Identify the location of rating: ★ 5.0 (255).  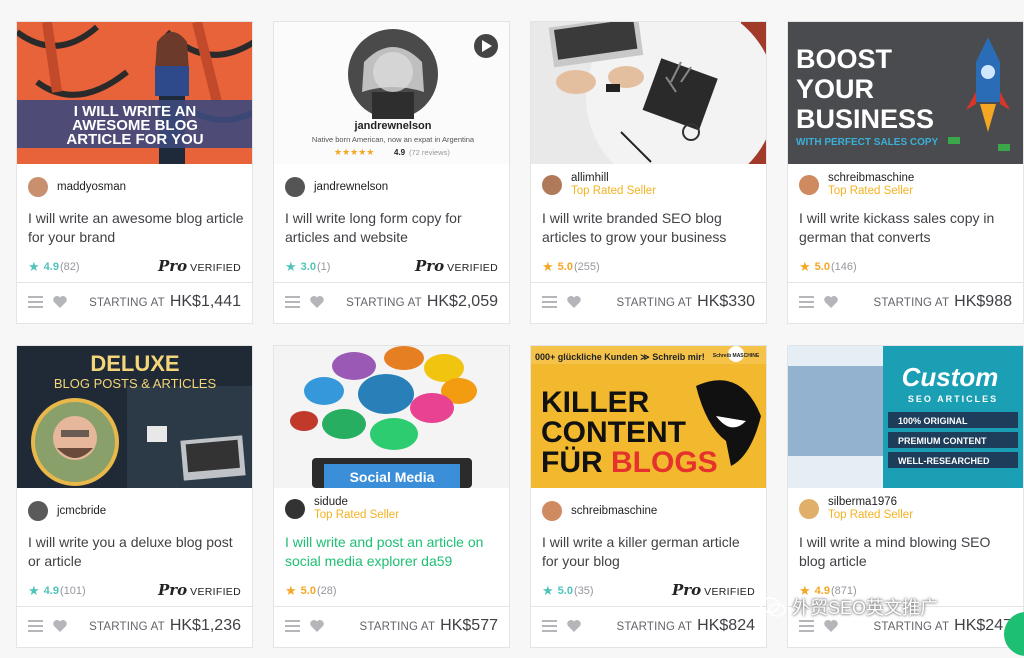
(571, 266).